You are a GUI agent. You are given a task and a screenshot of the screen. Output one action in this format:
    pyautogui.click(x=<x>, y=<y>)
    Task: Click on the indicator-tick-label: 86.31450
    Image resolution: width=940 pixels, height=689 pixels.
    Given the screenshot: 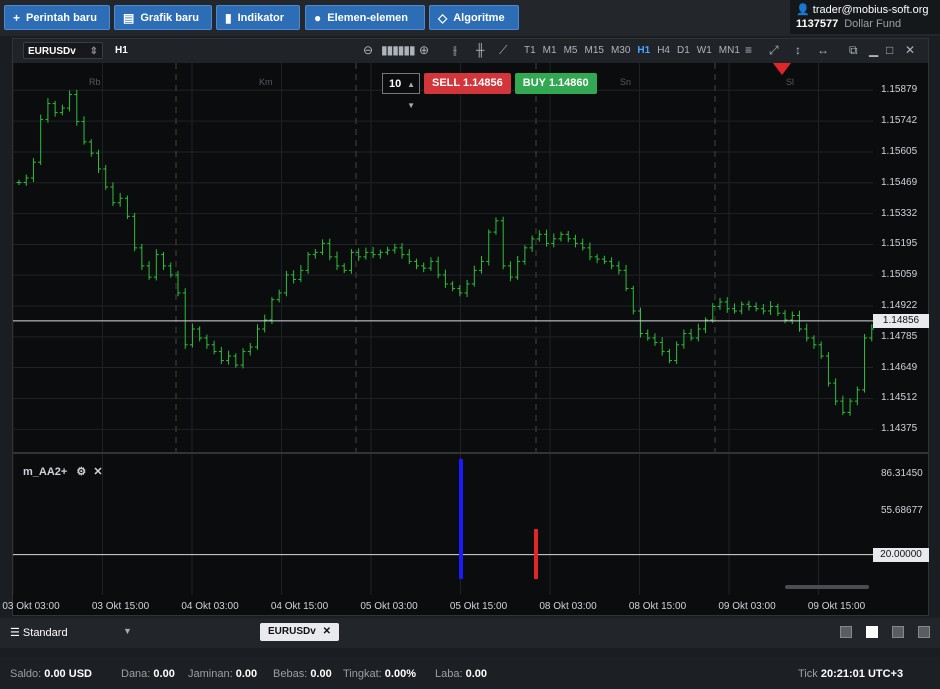 What is the action you would take?
    pyautogui.click(x=902, y=473)
    